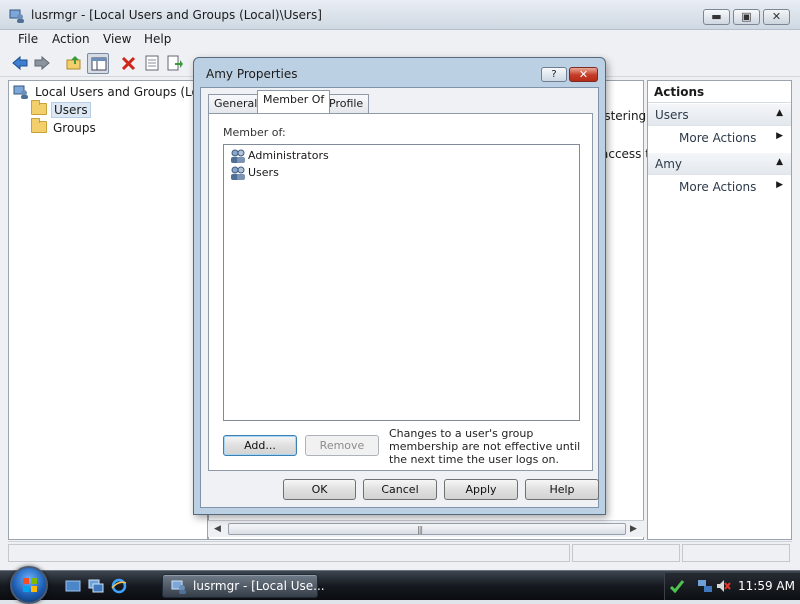  Describe the element at coordinates (679, 92) in the screenshot. I see `actions-title: Actions` at that location.